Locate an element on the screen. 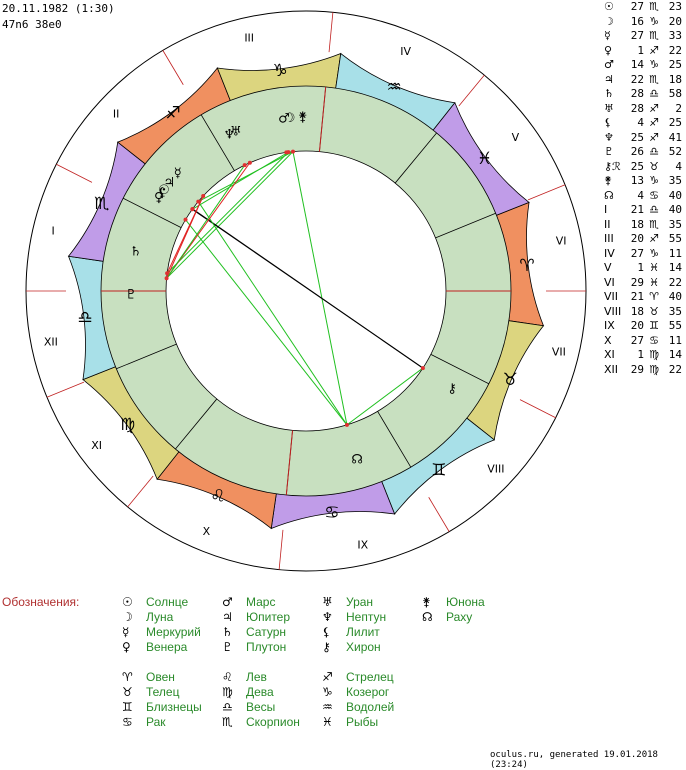 The image size is (686, 770). row-degree: 27 is located at coordinates (637, 6).